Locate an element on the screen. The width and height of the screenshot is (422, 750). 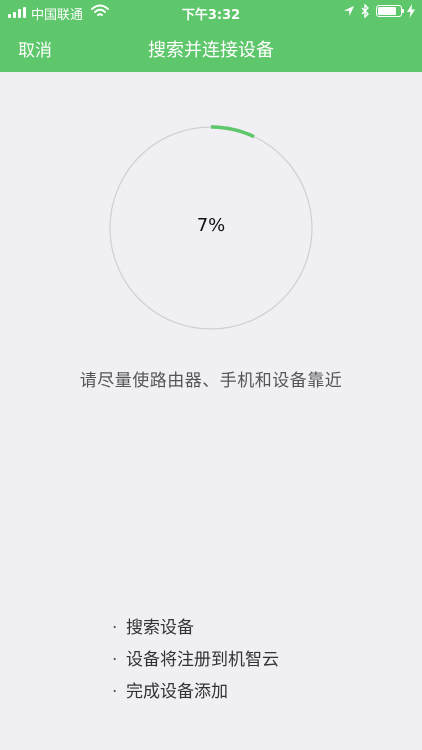
step-label: 完成设备添加 is located at coordinates (177, 692).